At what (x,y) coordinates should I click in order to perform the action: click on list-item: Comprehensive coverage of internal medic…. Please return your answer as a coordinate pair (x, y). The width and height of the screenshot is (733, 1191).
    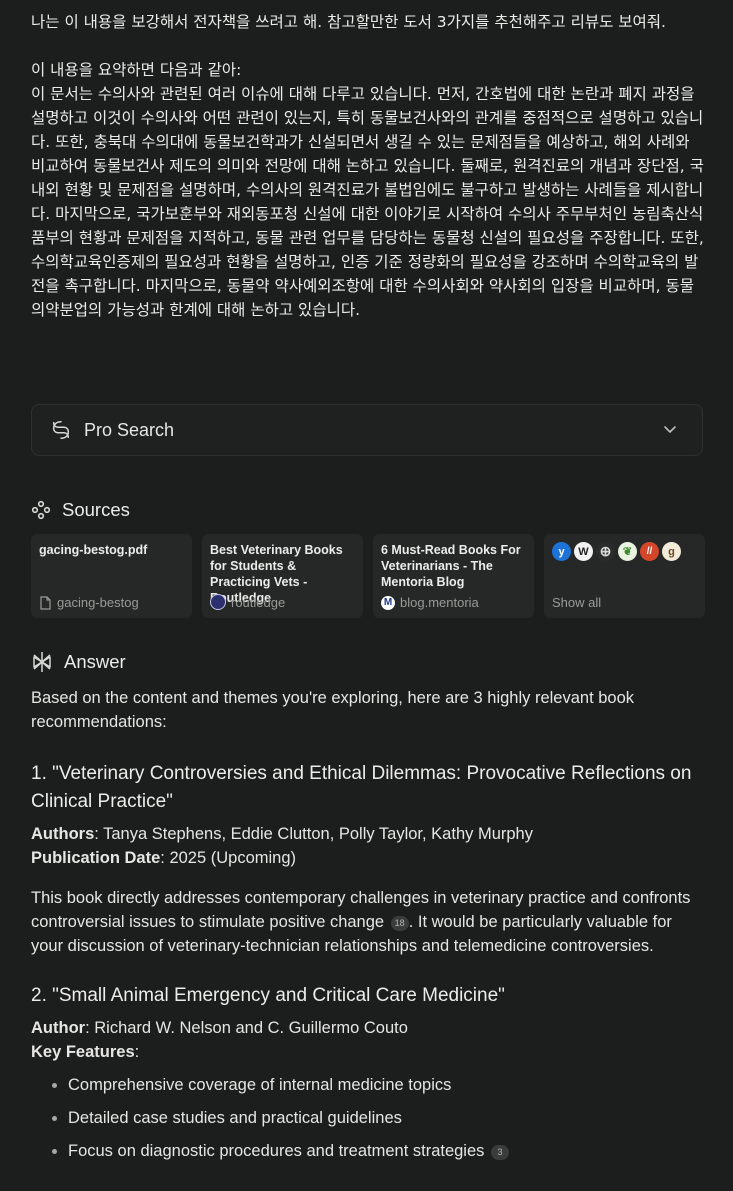
    Looking at the image, I should click on (387, 1085).